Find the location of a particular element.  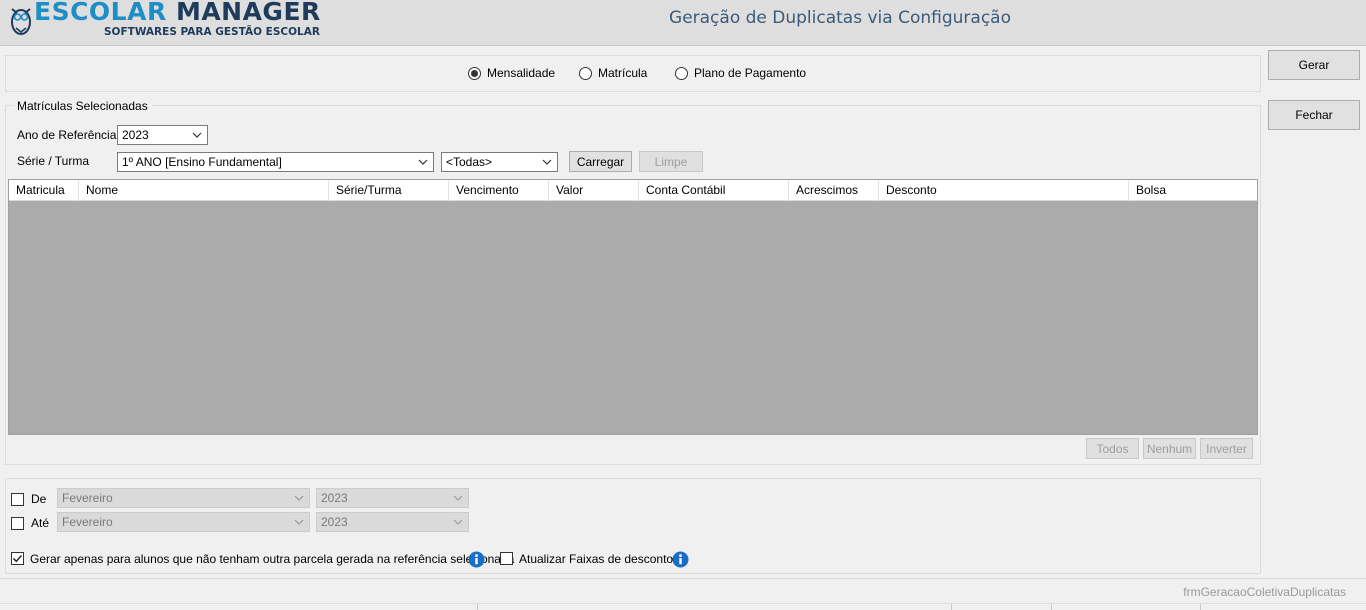

nenhum-button: Nenhum is located at coordinates (1169, 448).